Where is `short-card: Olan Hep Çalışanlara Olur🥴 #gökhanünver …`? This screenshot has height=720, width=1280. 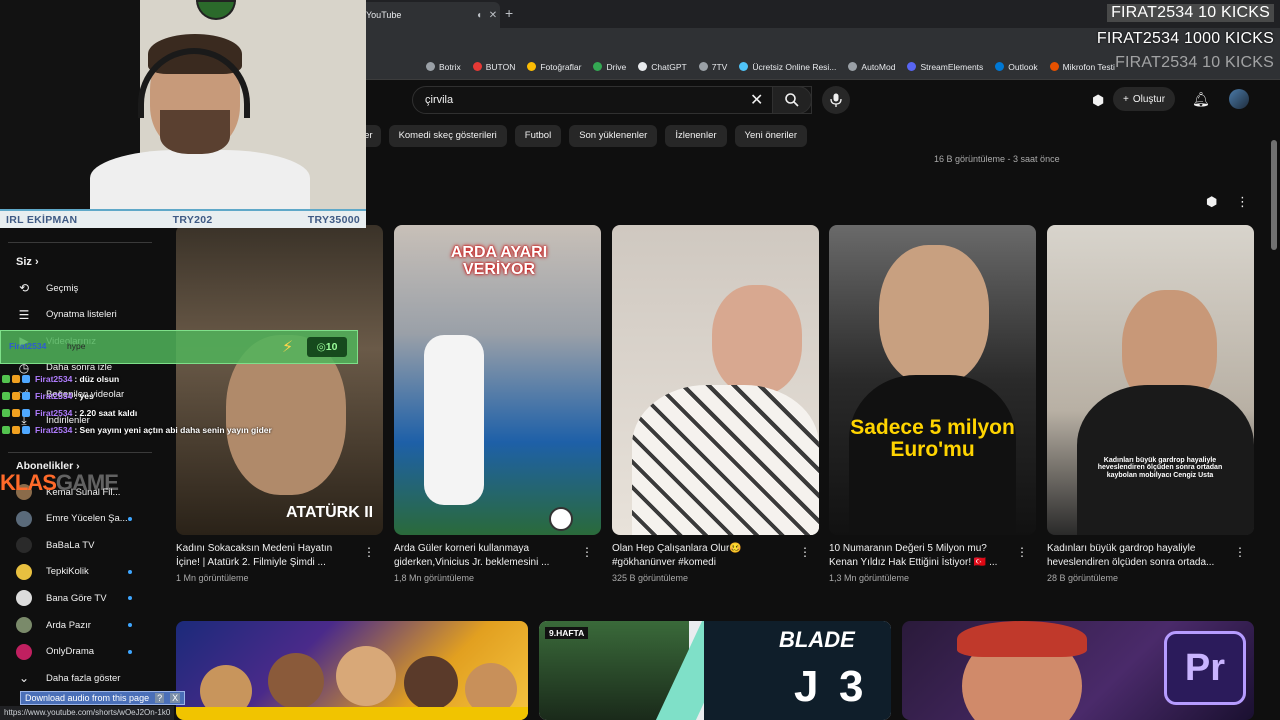
short-card: Olan Hep Çalışanlara Olur🥴 #gökhanünver … is located at coordinates (715, 404).